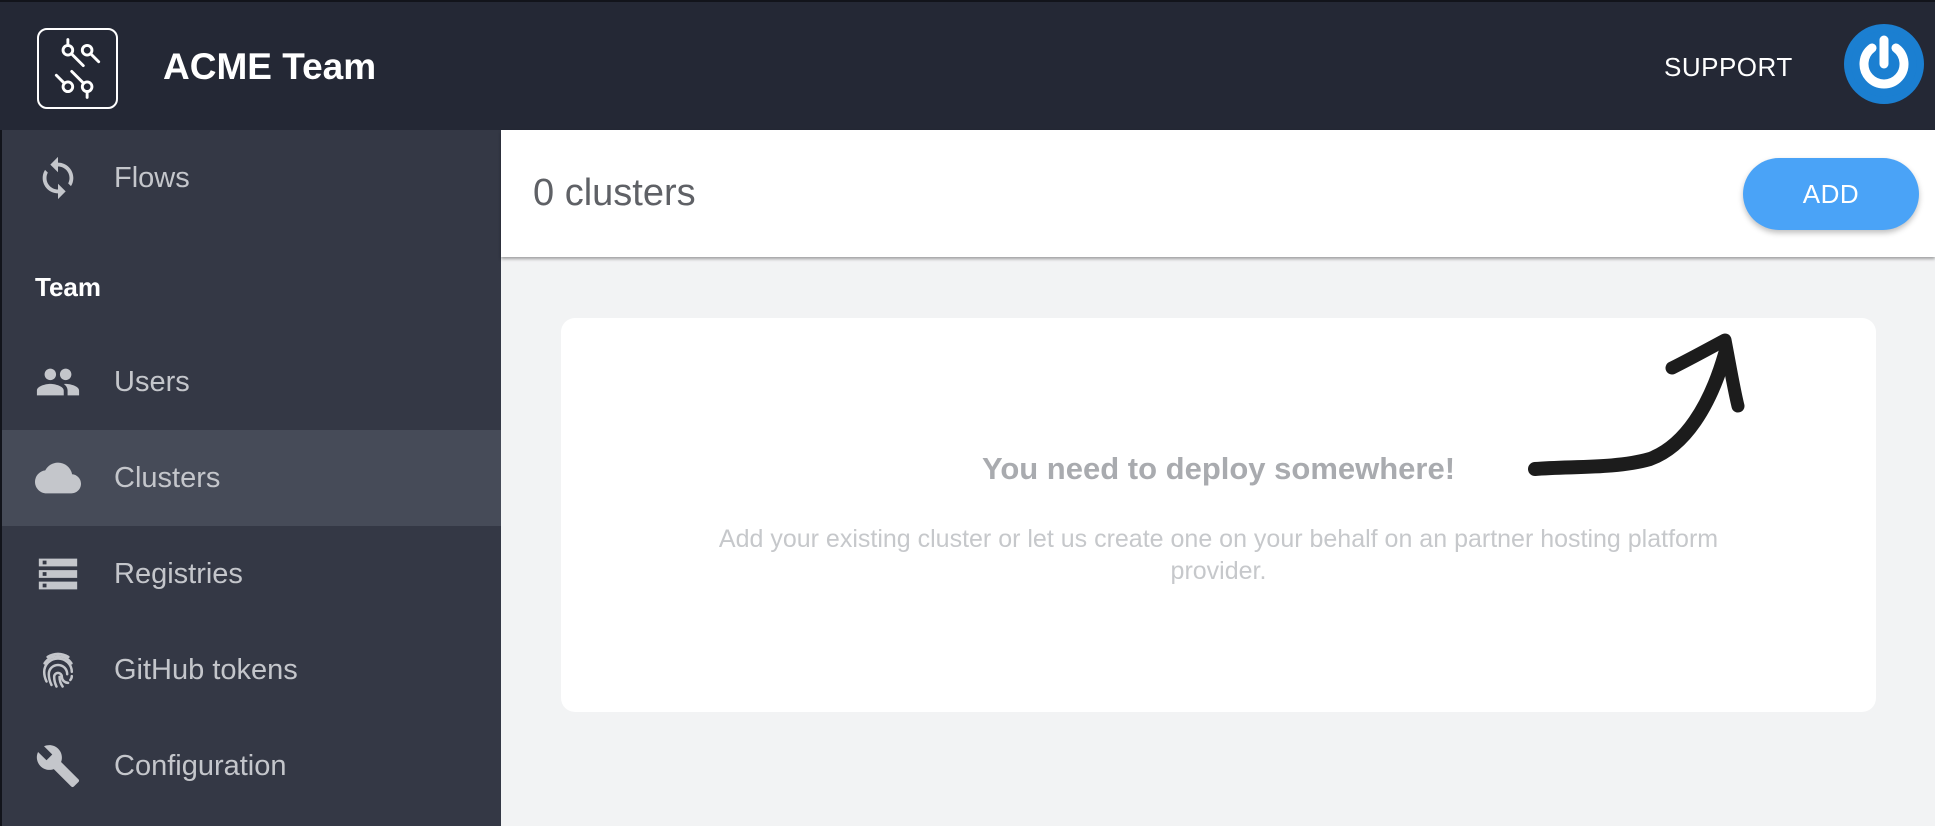  I want to click on sidebar-item-label: Registries, so click(178, 573).